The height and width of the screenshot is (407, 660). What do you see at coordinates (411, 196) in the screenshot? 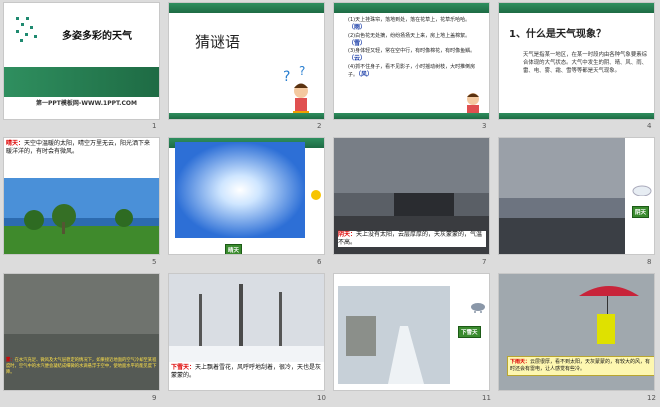
I see `slide-thumbnail-7: 阴天：天上没有太阳，云层厚厚的，天灰蒙蒙的，气温不高。` at bounding box center [411, 196].